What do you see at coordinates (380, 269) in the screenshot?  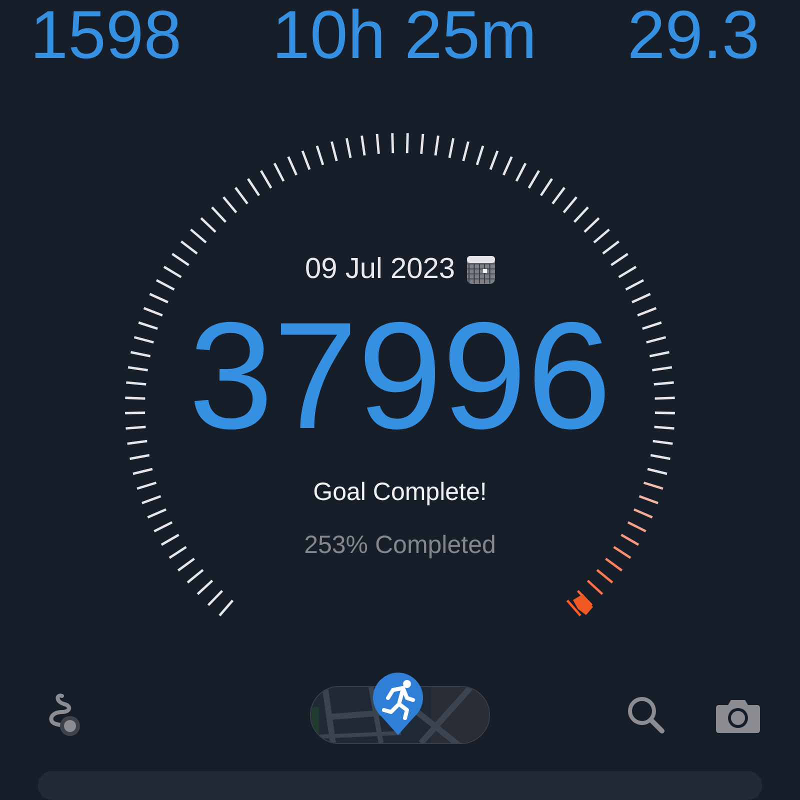 I see `date-label: 09 Jul 2023` at bounding box center [380, 269].